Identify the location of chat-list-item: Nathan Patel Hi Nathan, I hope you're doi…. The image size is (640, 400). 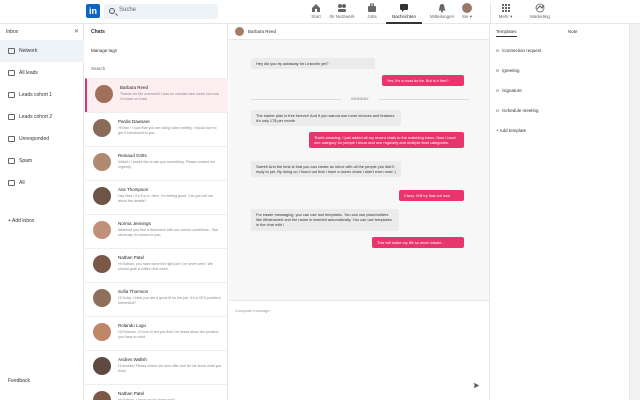
(156, 392).